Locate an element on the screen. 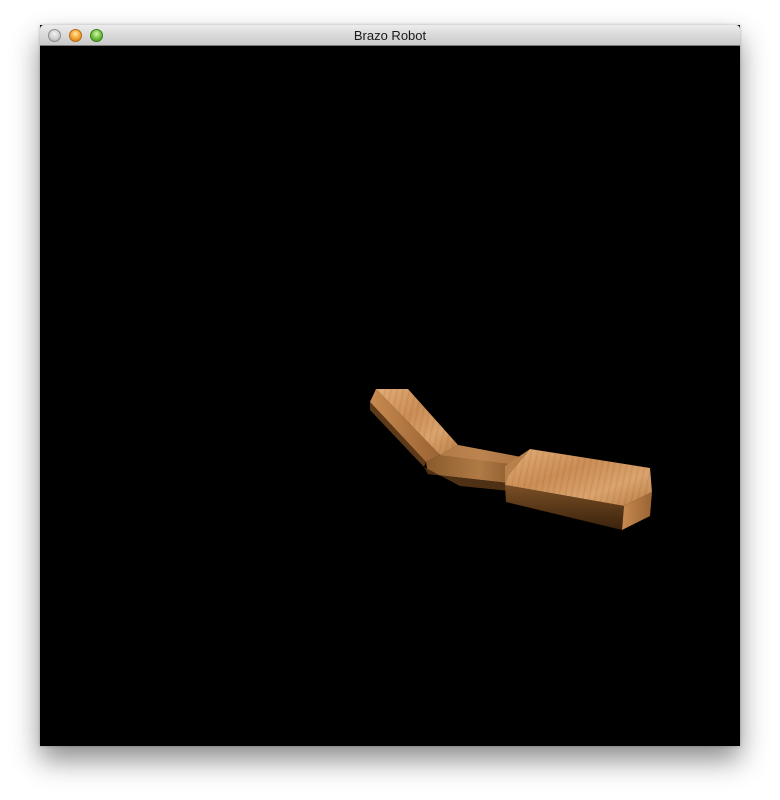 This screenshot has width=780, height=800. title-bar: Brazo Robot is located at coordinates (390, 35).